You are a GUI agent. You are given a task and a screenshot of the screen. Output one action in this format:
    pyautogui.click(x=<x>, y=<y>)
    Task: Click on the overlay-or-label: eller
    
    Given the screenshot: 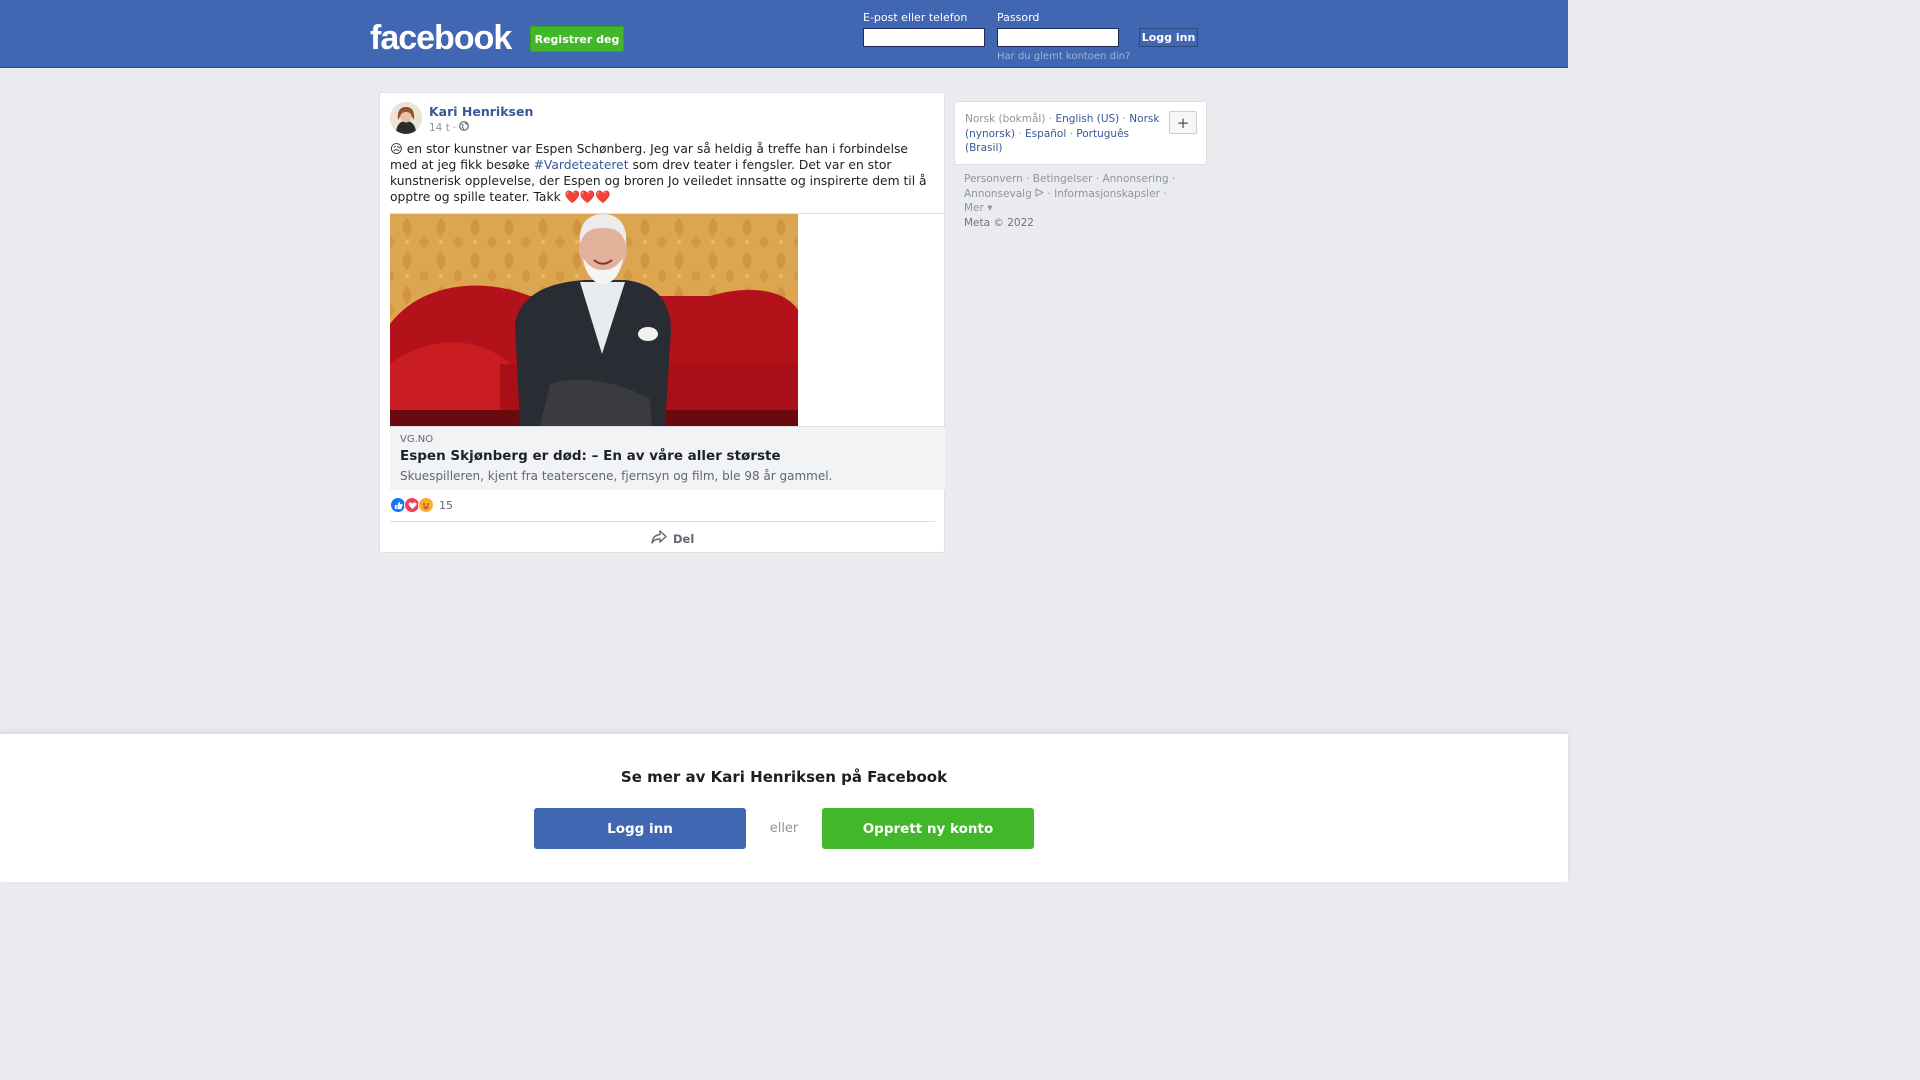 What is the action you would take?
    pyautogui.click(x=784, y=828)
    